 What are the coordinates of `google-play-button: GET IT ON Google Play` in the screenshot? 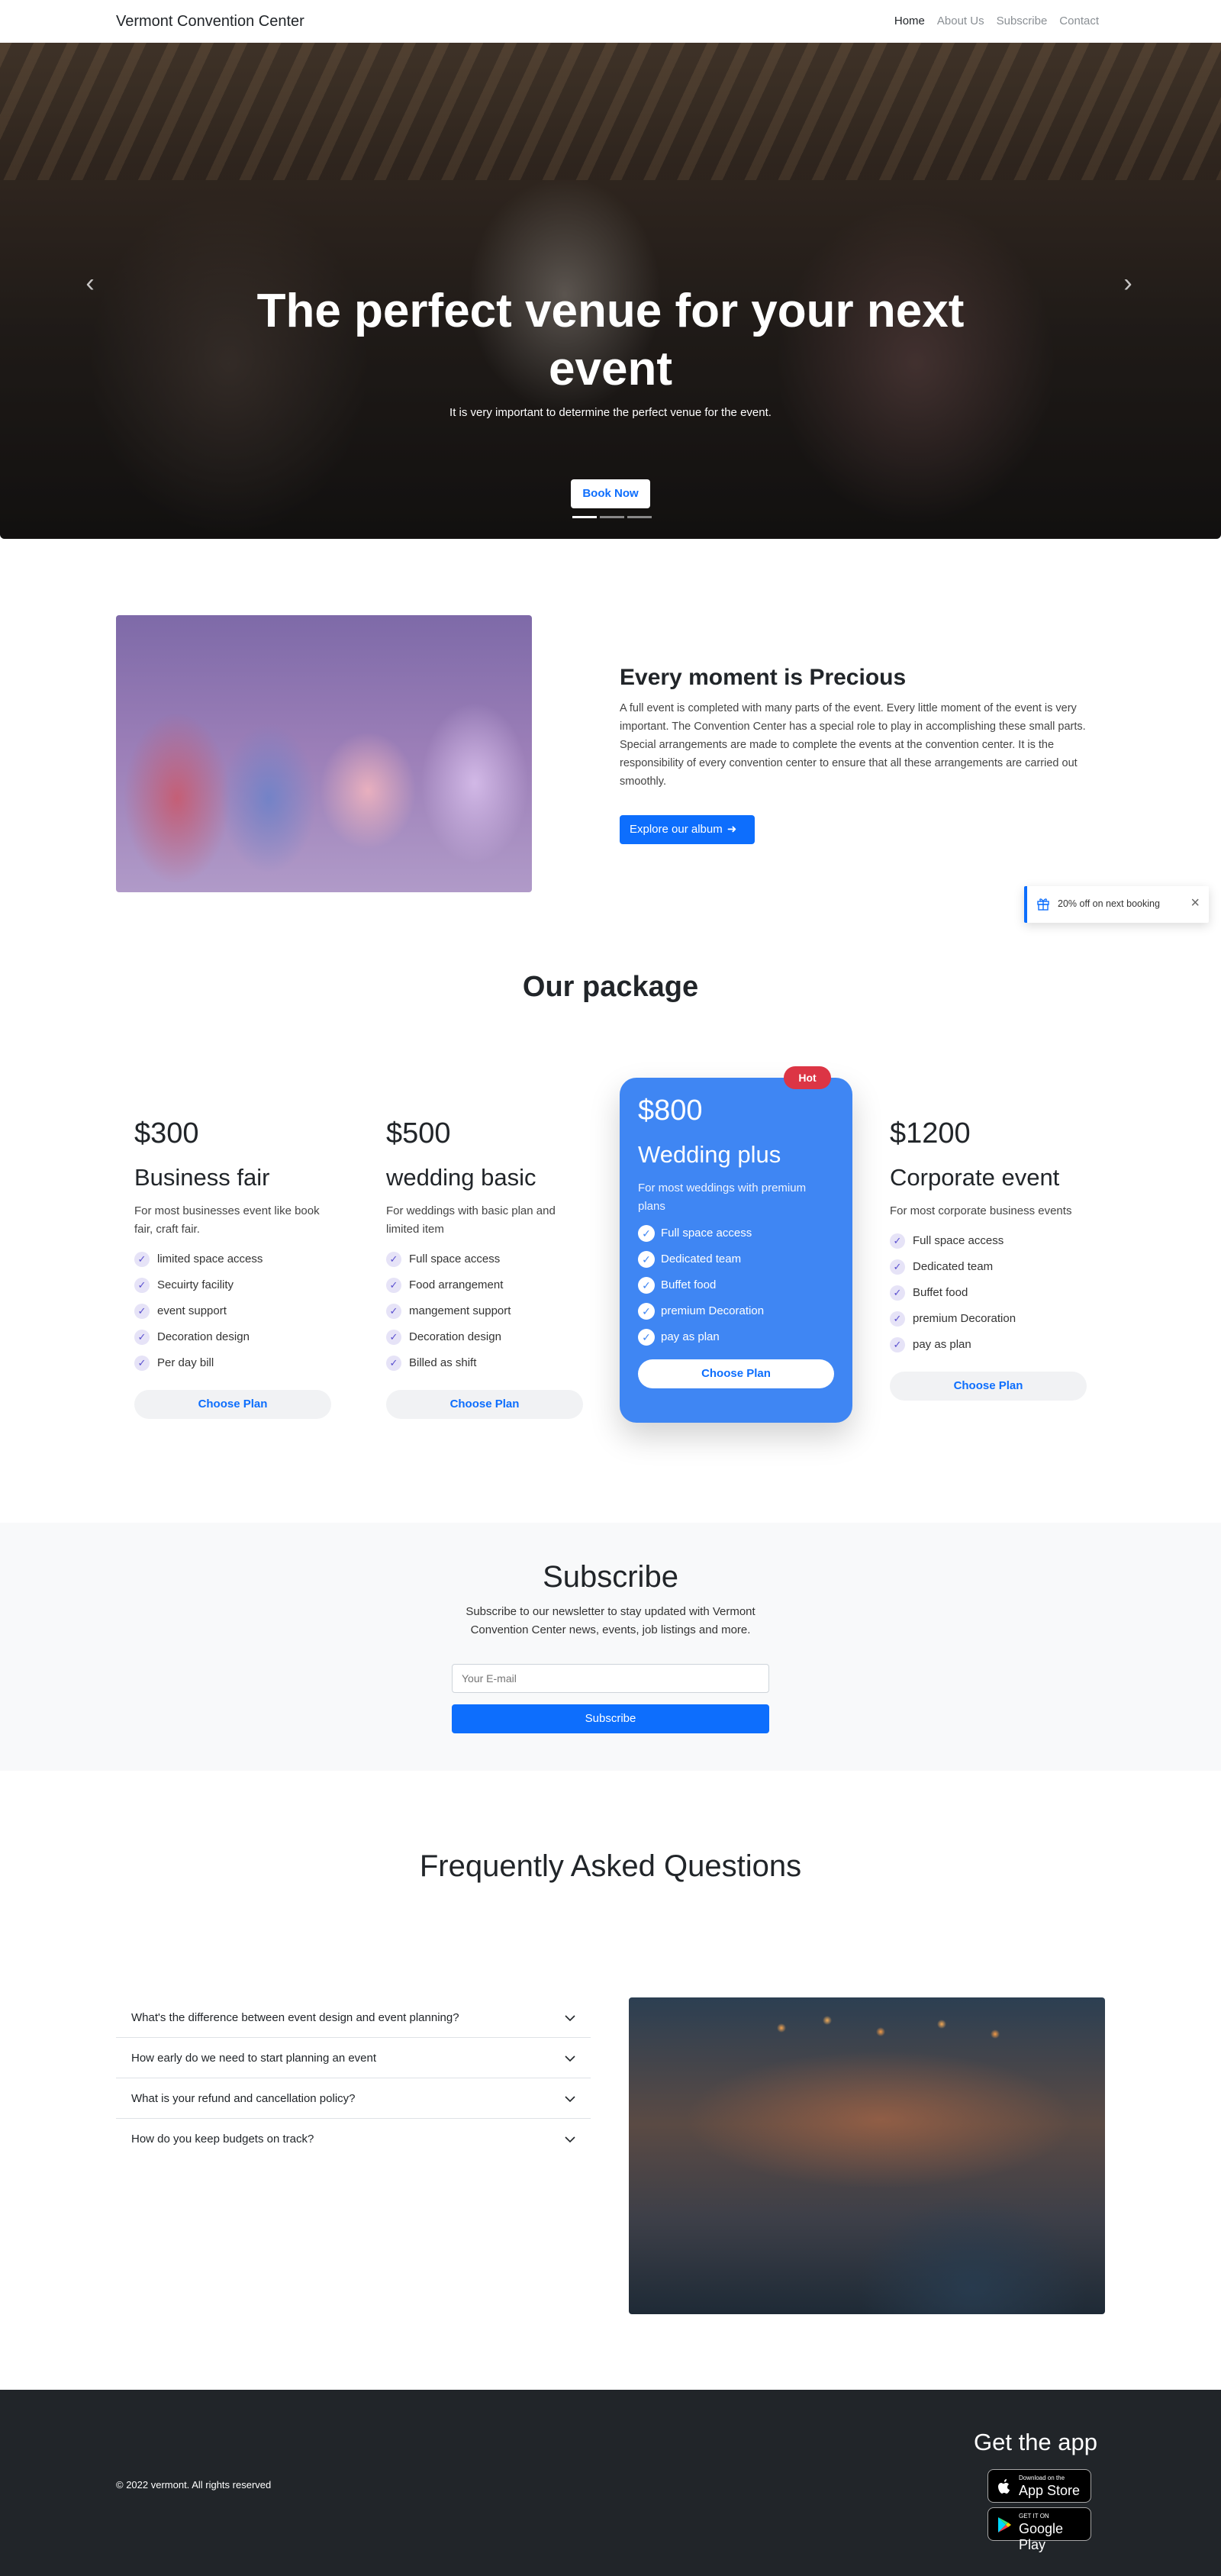 It's located at (1039, 2530).